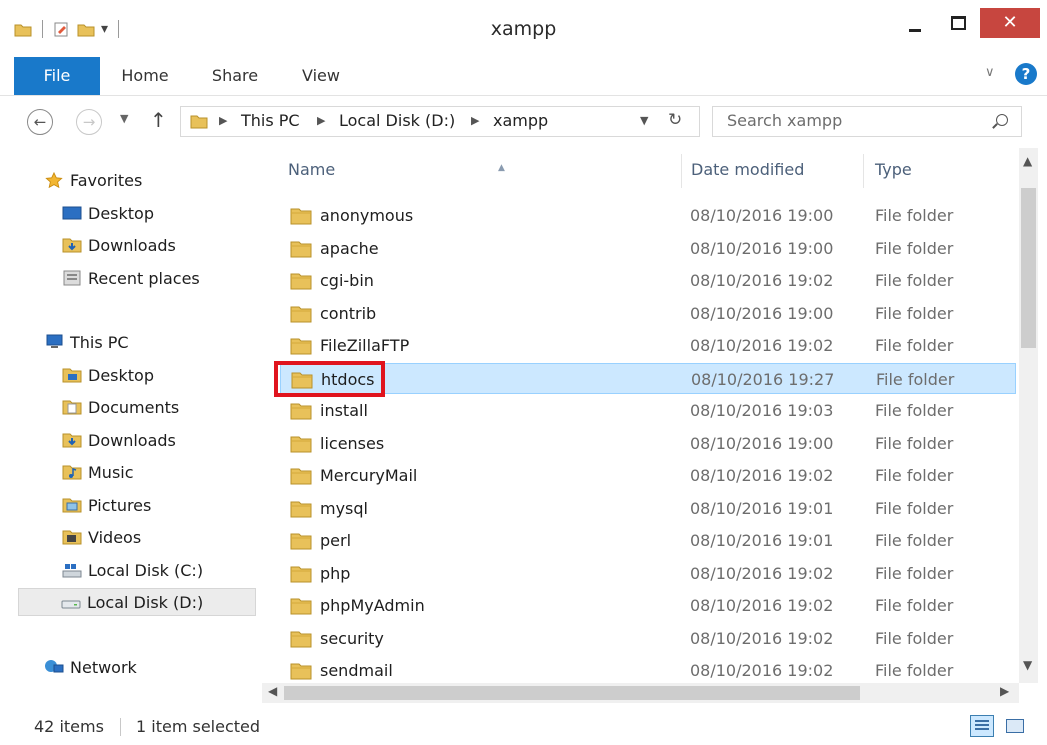 The height and width of the screenshot is (745, 1047). What do you see at coordinates (762, 638) in the screenshot?
I see `file-date-modified: 08/10/2016 19:02` at bounding box center [762, 638].